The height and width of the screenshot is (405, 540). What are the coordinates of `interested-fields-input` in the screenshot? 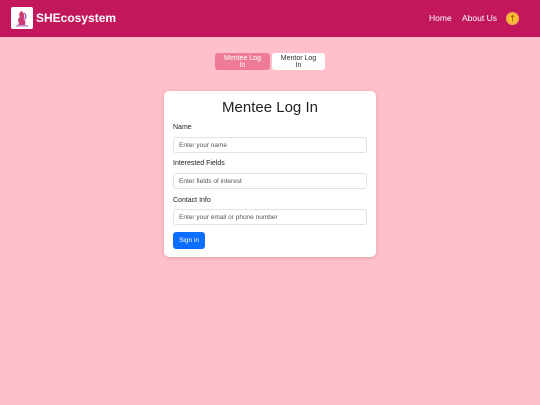 It's located at (270, 181).